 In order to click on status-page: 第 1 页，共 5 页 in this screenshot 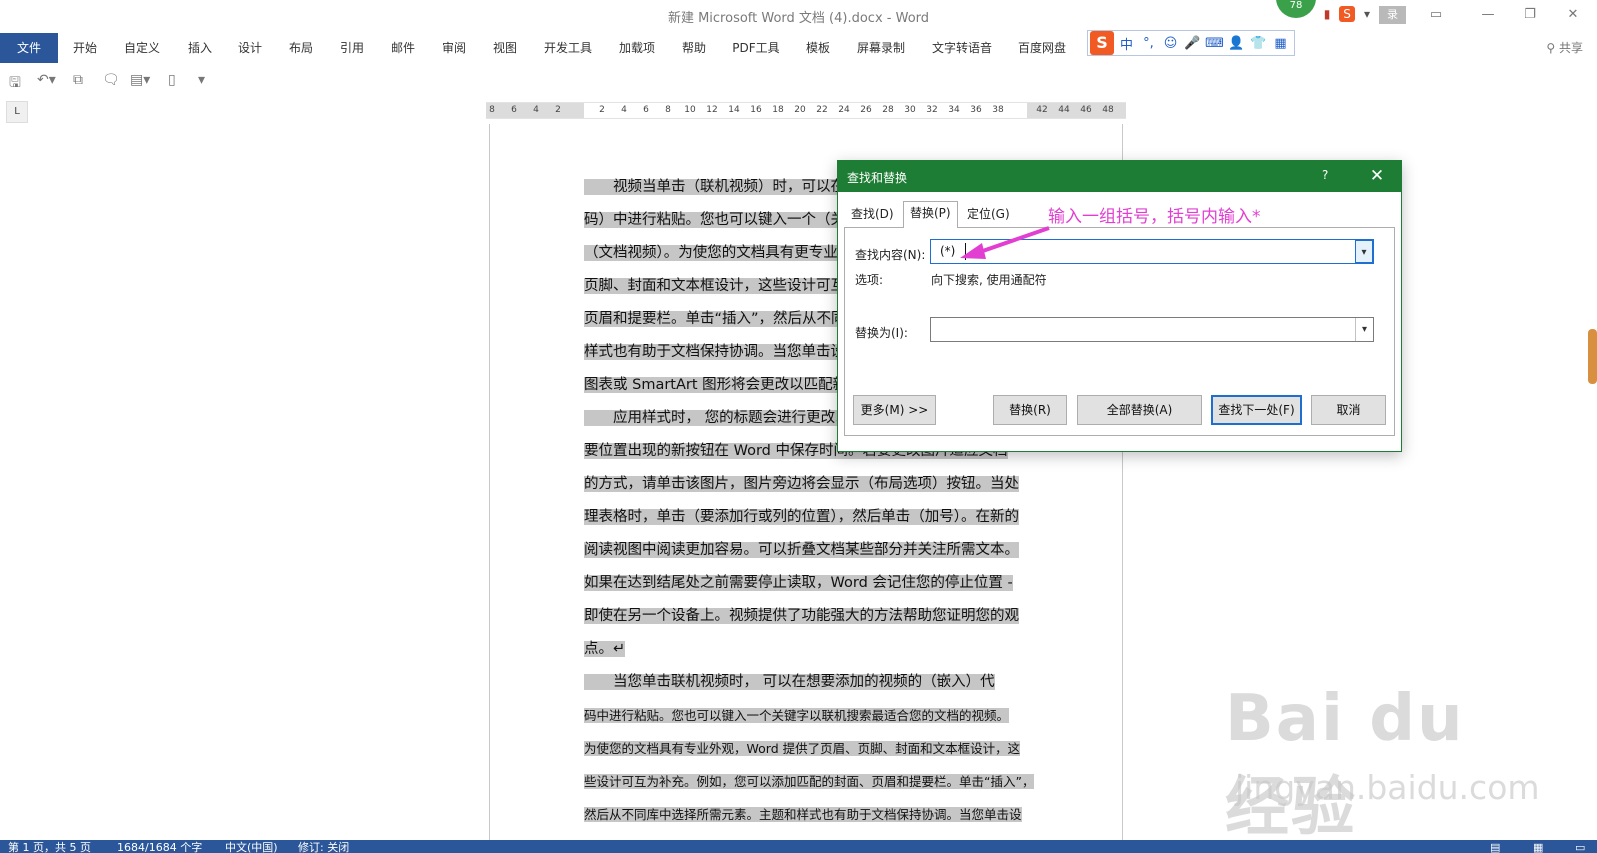, I will do `click(49, 846)`.